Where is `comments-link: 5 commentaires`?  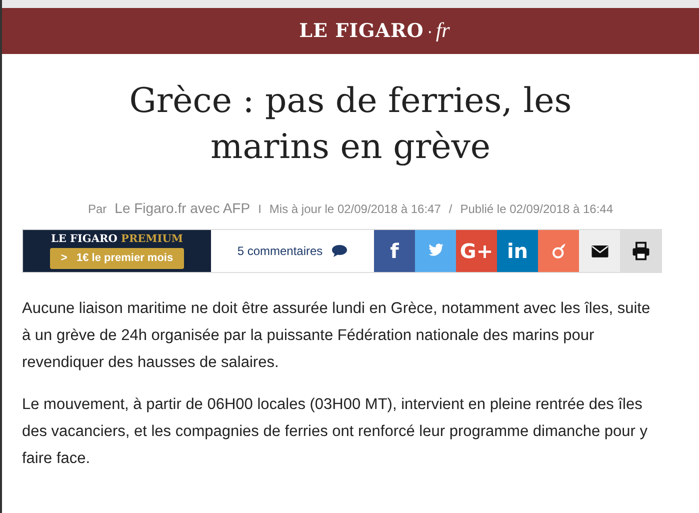
comments-link: 5 commentaires is located at coordinates (280, 251).